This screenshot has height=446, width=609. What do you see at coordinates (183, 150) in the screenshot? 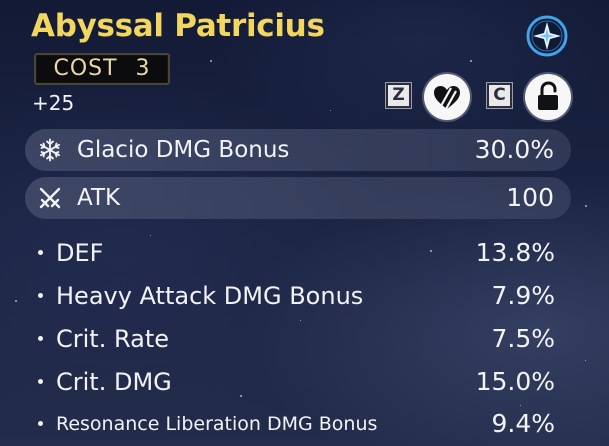
I see `main-stat-label: Glacio DMG Bonus` at bounding box center [183, 150].